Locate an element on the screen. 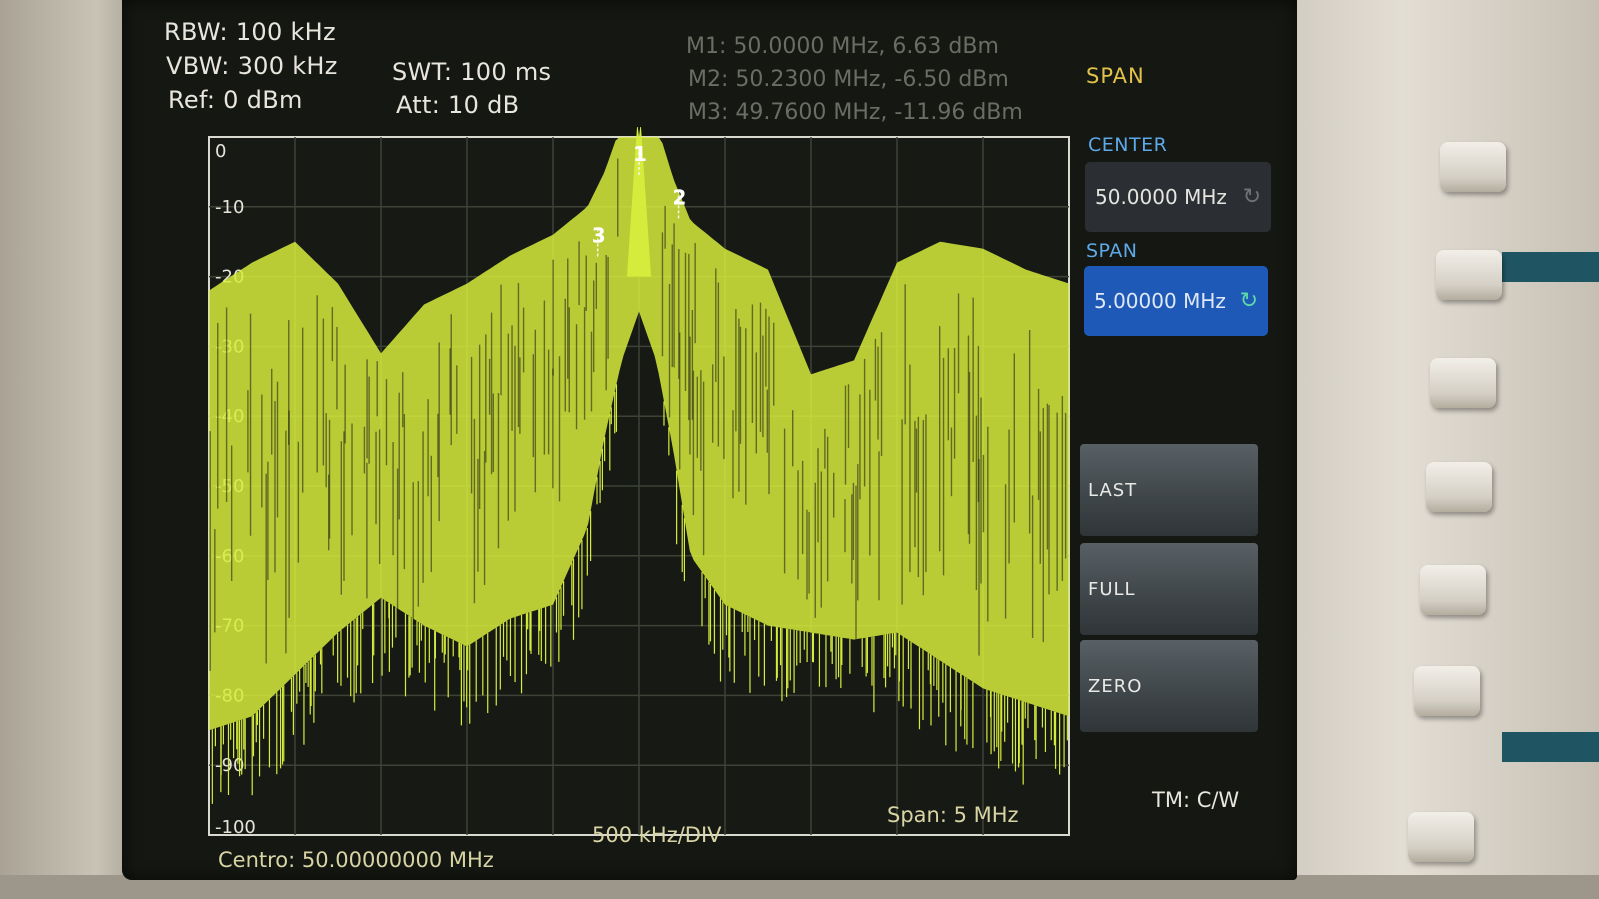  center-softkey-label: CENTER is located at coordinates (1128, 145).